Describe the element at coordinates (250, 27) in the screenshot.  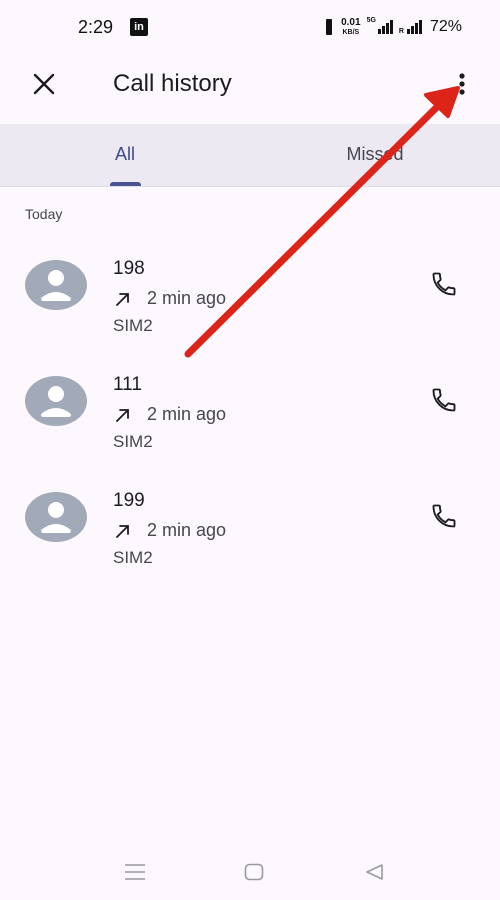
I see `status-bar: 2:29 in 0.01 KB/S 5G R 72%` at that location.